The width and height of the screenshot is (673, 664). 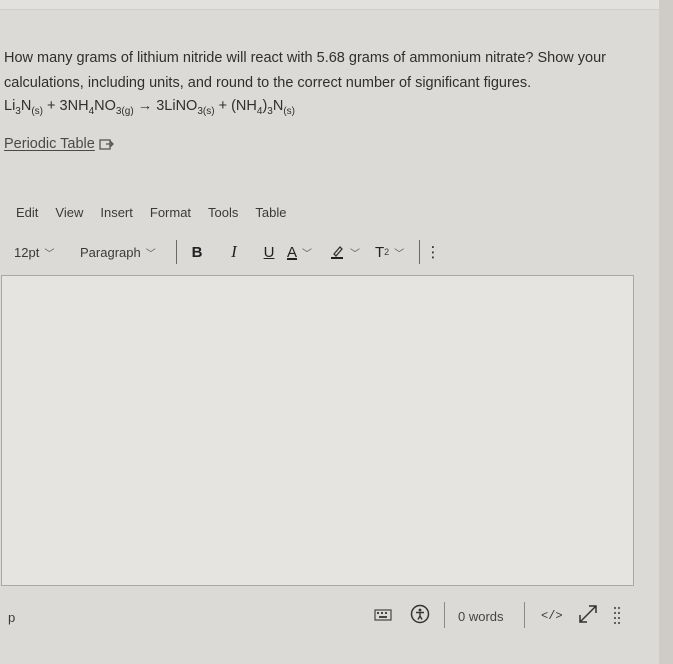 What do you see at coordinates (270, 212) in the screenshot?
I see `menu-table: Table` at bounding box center [270, 212].